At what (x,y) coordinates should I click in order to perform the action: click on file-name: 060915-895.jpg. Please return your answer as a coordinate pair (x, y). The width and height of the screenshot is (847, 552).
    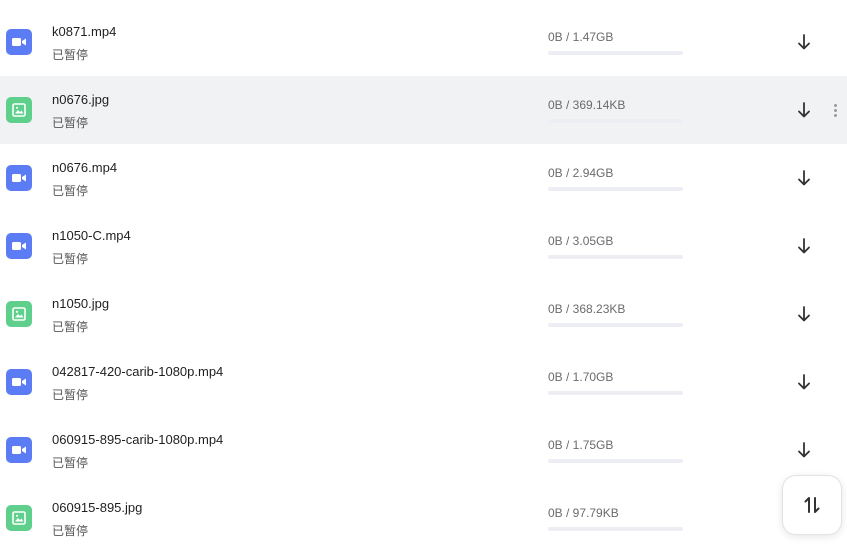
    Looking at the image, I should click on (97, 507).